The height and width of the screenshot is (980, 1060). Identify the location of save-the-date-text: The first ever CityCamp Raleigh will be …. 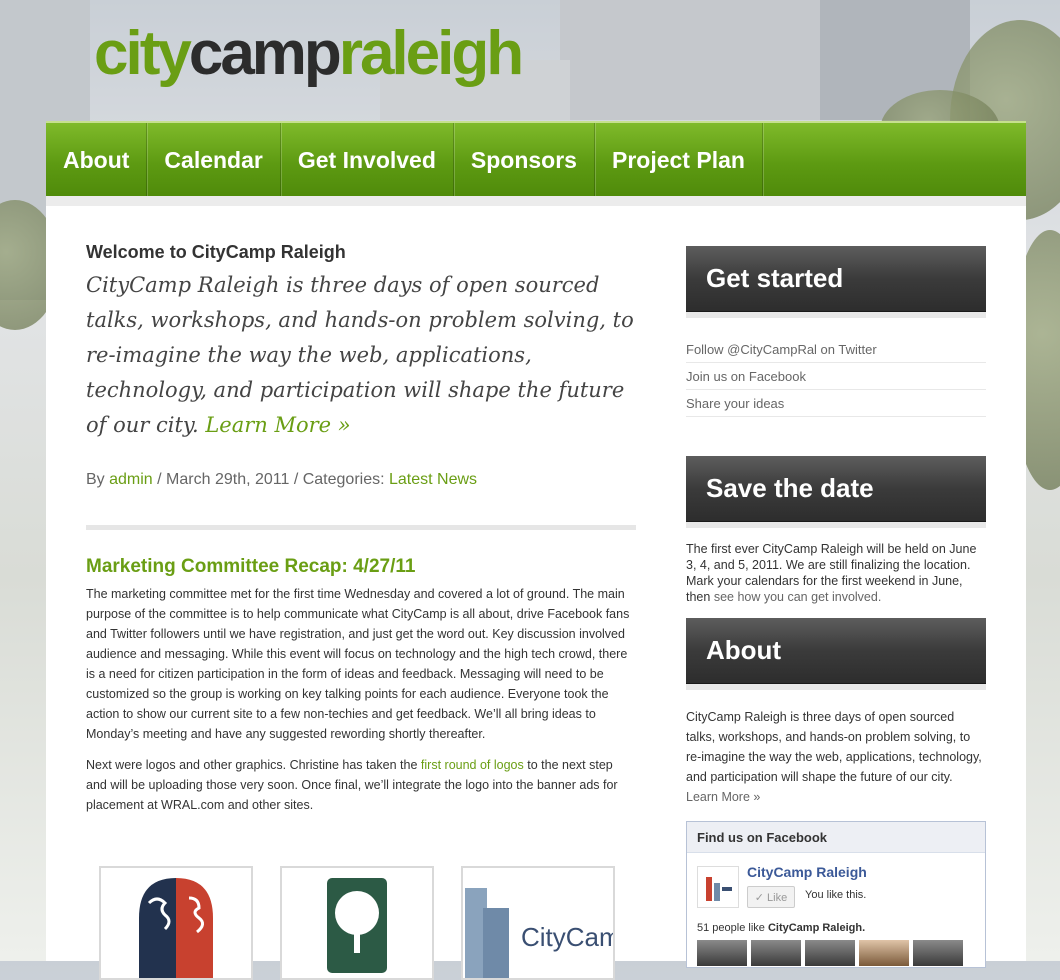
(836, 573).